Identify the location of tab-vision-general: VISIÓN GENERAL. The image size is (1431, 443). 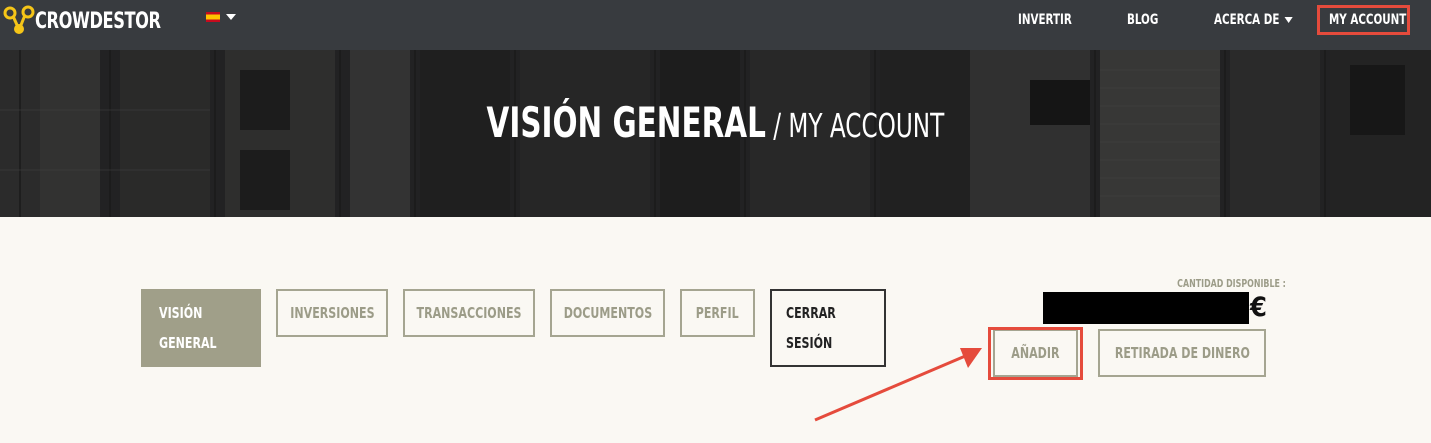
(201, 328).